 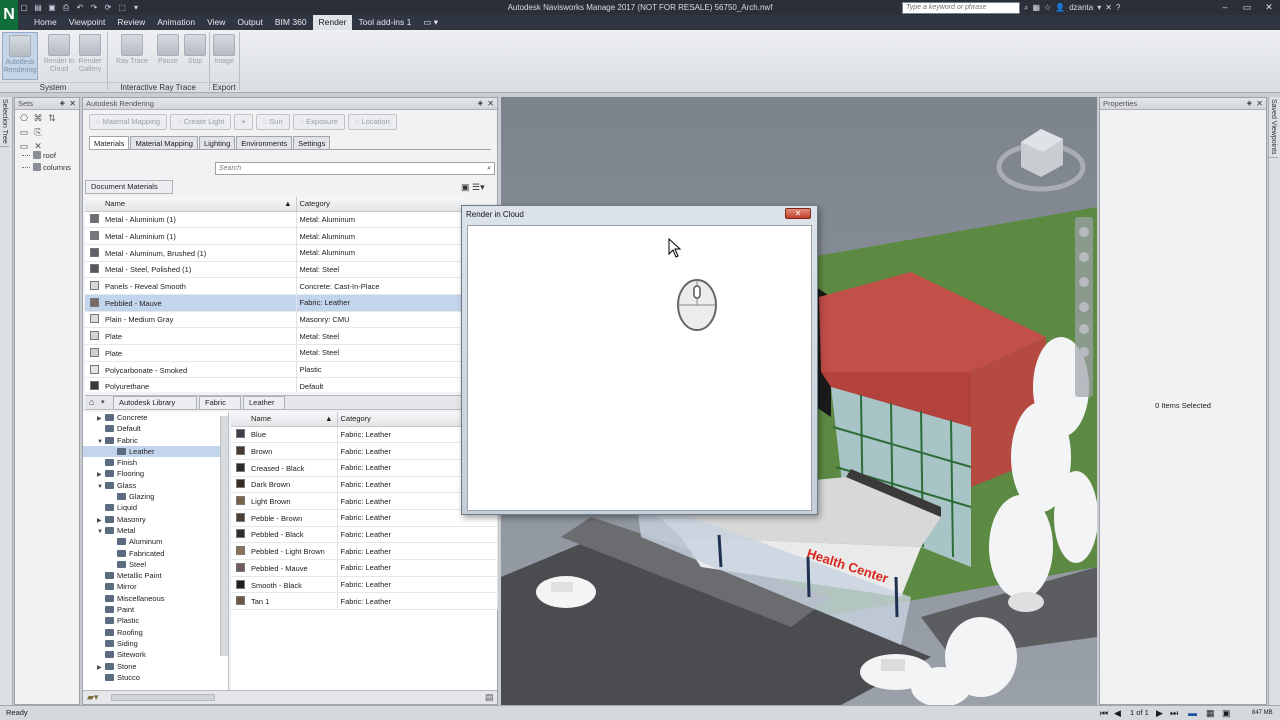 What do you see at coordinates (364, 451) in the screenshot?
I see `table-row: Brown Fabric: Leather` at bounding box center [364, 451].